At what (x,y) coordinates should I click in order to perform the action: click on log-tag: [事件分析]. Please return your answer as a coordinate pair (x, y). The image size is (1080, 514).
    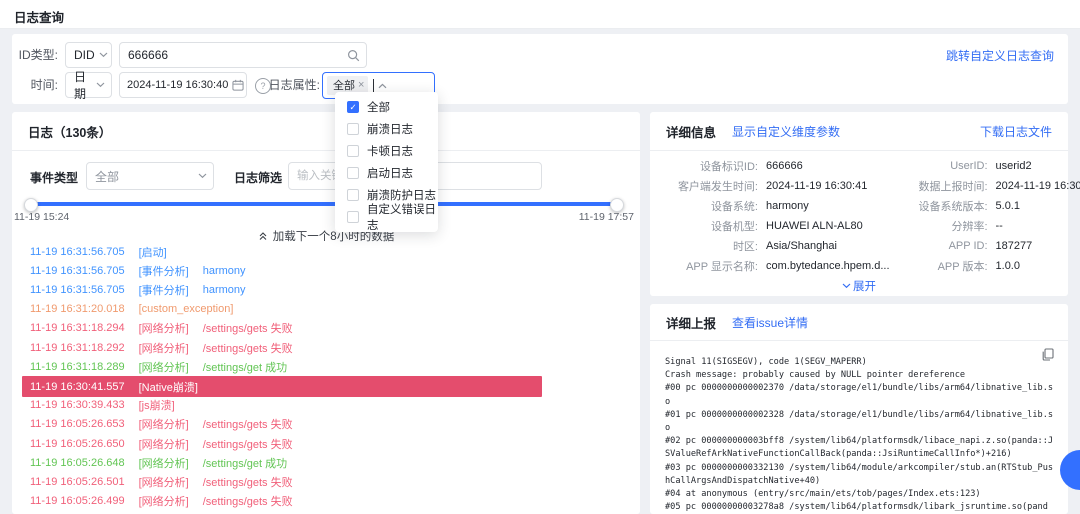
    Looking at the image, I should click on (163, 290).